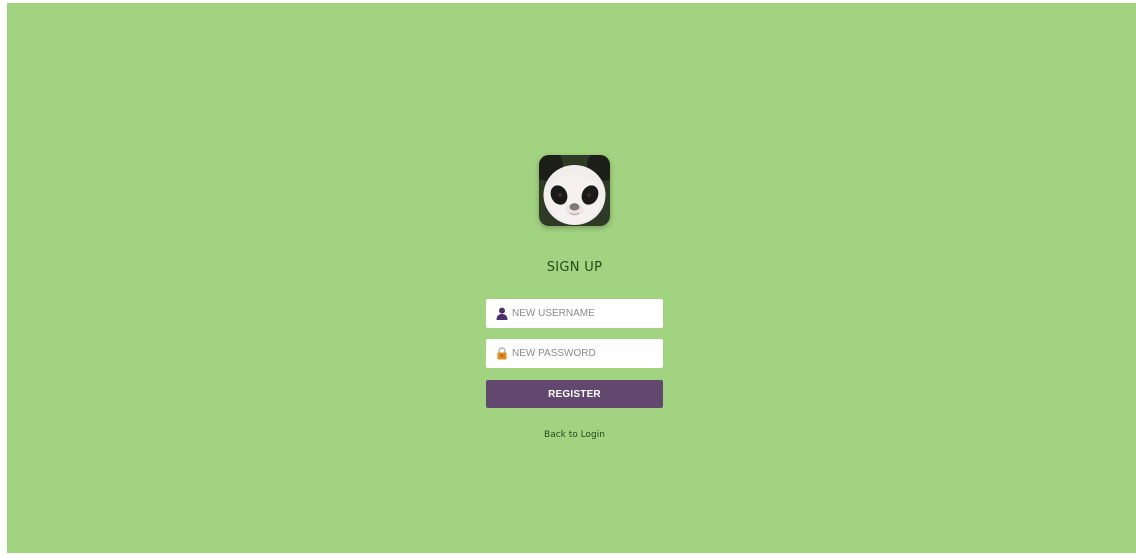 This screenshot has height=555, width=1136. What do you see at coordinates (574, 394) in the screenshot?
I see `register-button: REGISTER` at bounding box center [574, 394].